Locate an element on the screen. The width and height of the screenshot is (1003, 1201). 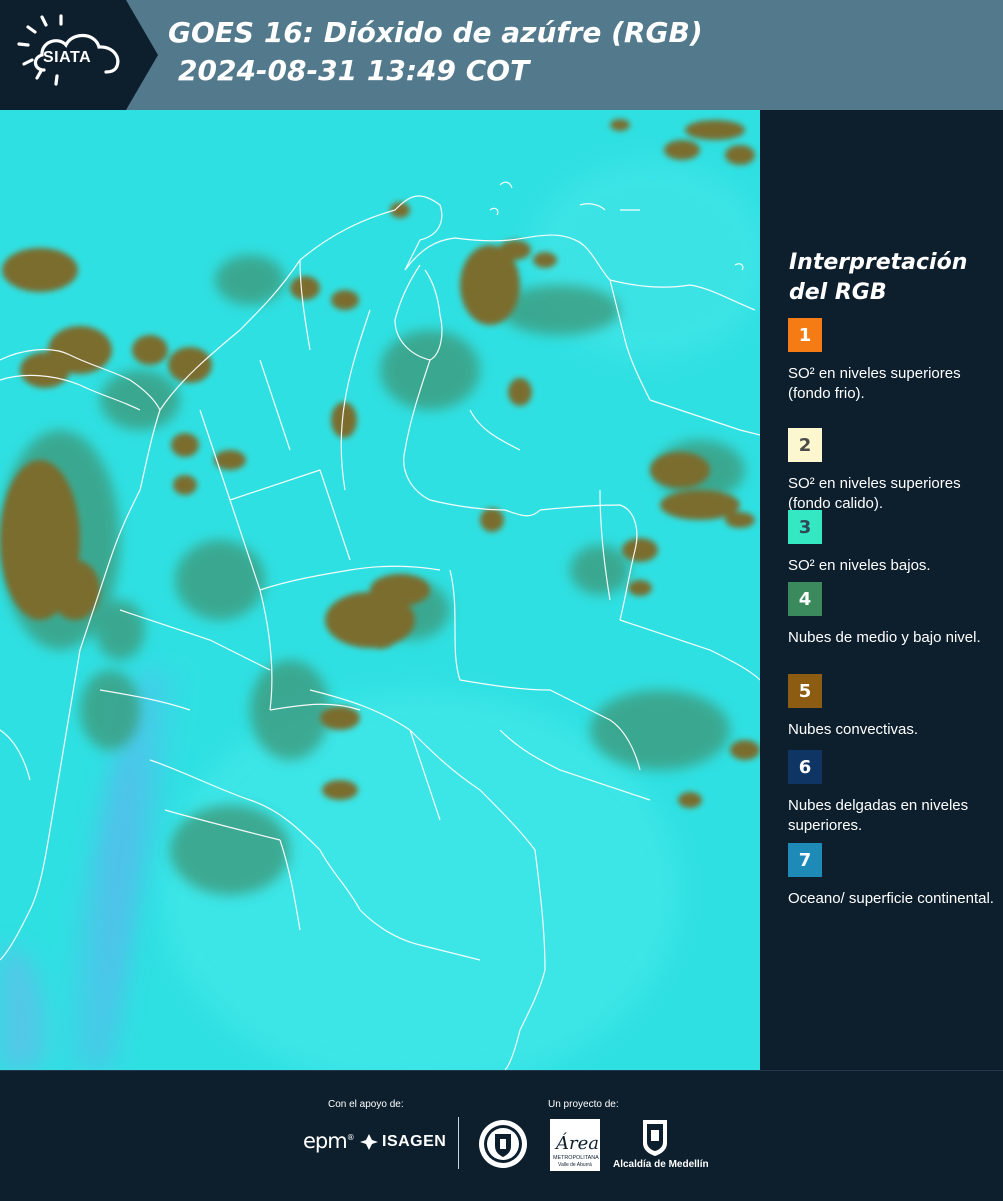
legend-swatch: 4 is located at coordinates (805, 599).